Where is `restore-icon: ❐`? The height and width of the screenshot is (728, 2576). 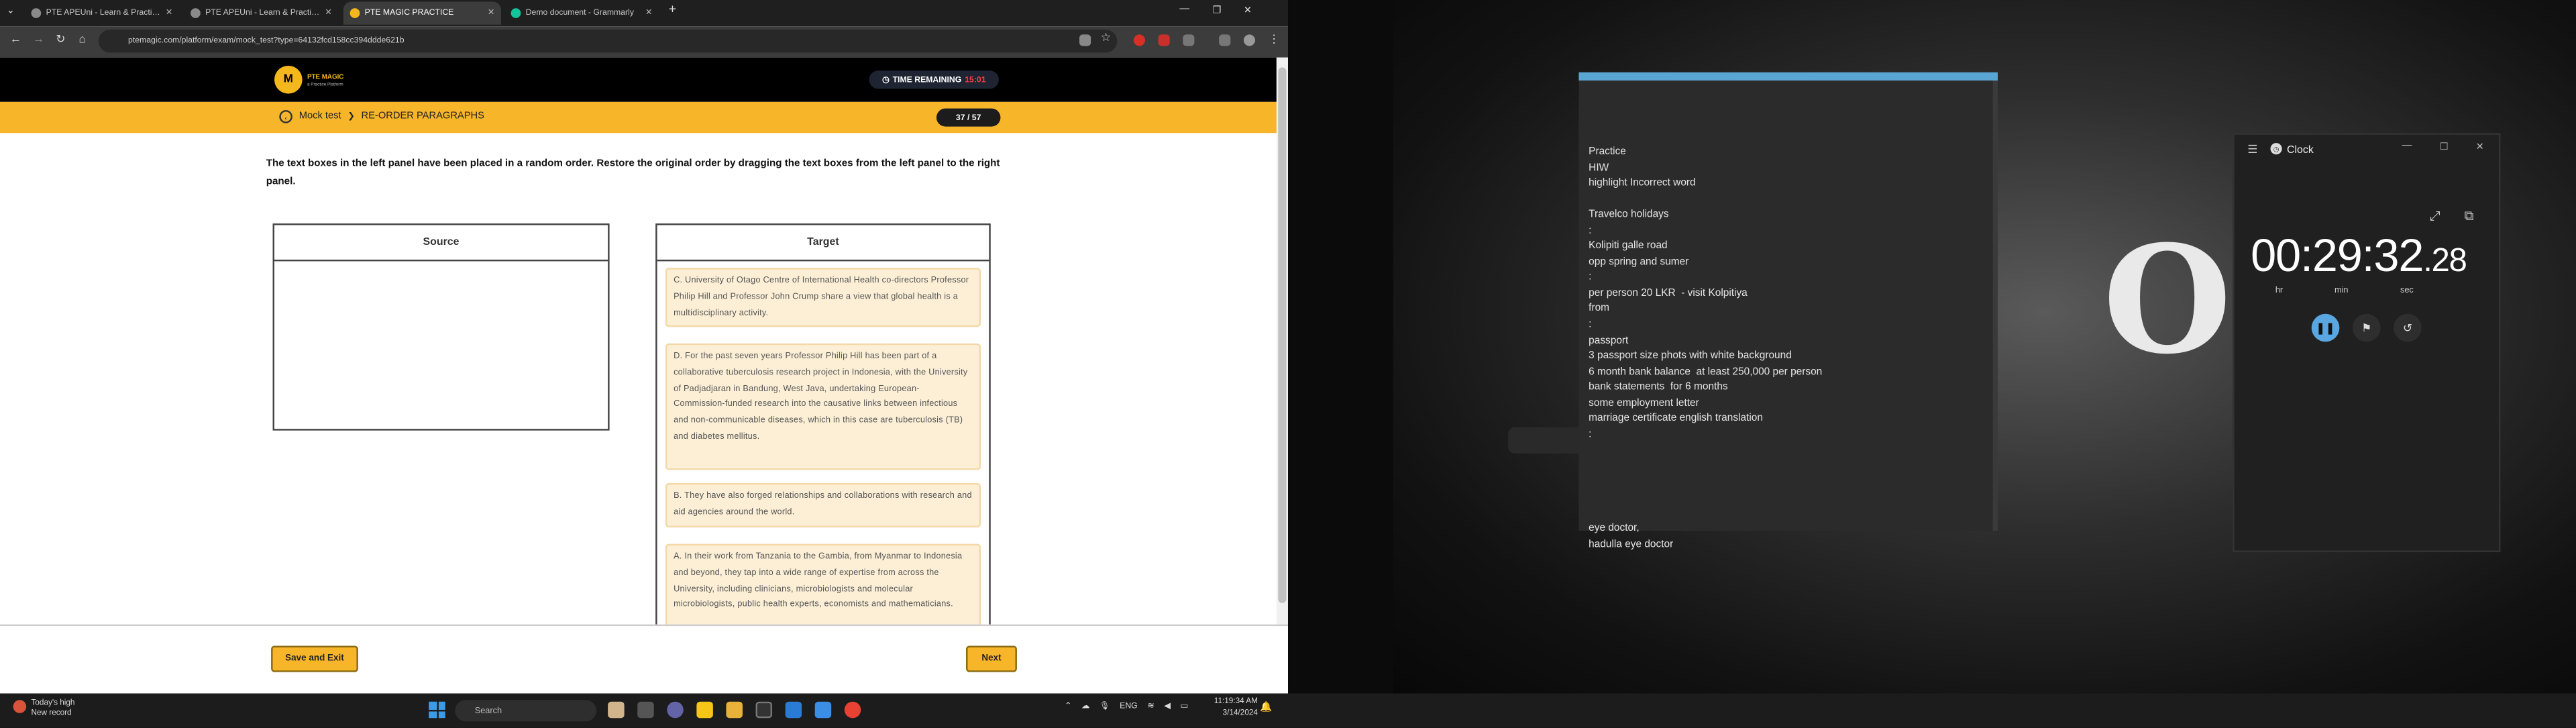
restore-icon: ❐ is located at coordinates (1216, 11).